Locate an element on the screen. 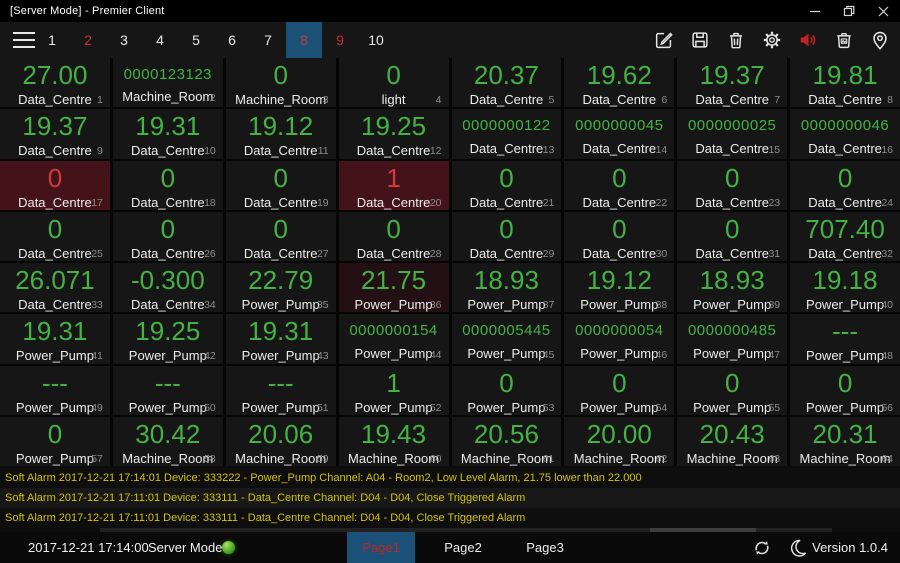 This screenshot has height=563, width=900. screen-tab-7: 7 is located at coordinates (268, 40).